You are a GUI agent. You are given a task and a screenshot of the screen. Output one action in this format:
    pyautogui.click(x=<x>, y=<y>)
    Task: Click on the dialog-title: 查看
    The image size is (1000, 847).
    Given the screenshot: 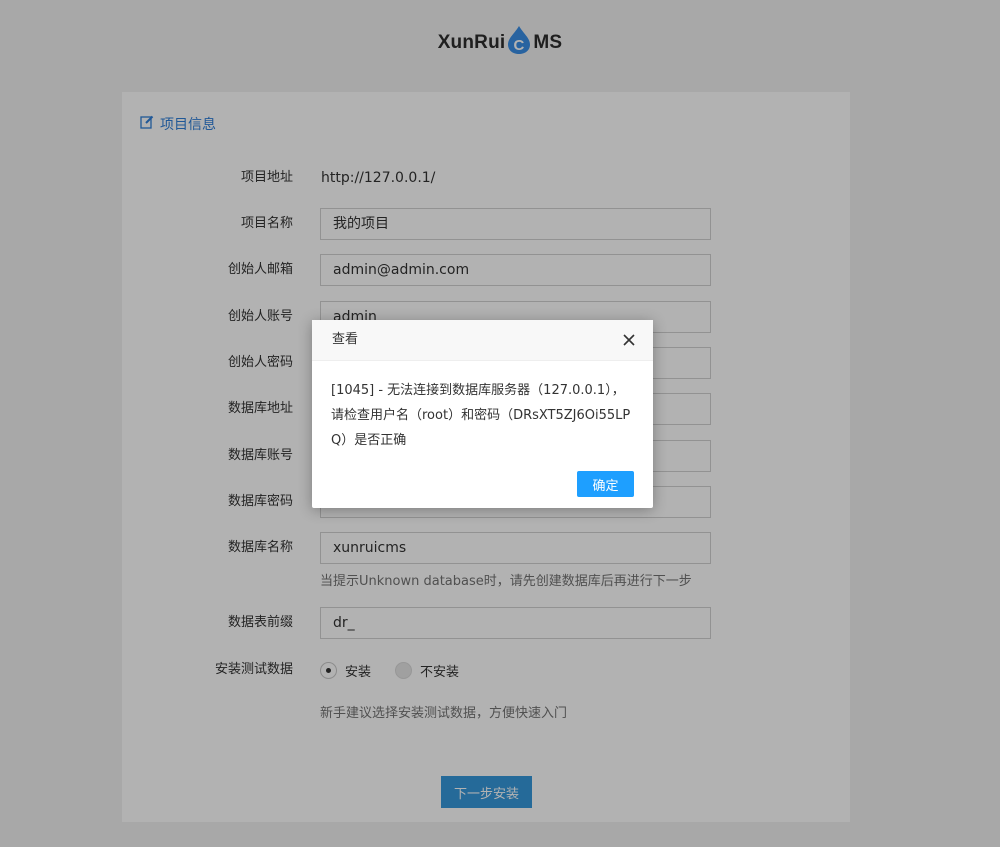 What is the action you would take?
    pyautogui.click(x=345, y=339)
    